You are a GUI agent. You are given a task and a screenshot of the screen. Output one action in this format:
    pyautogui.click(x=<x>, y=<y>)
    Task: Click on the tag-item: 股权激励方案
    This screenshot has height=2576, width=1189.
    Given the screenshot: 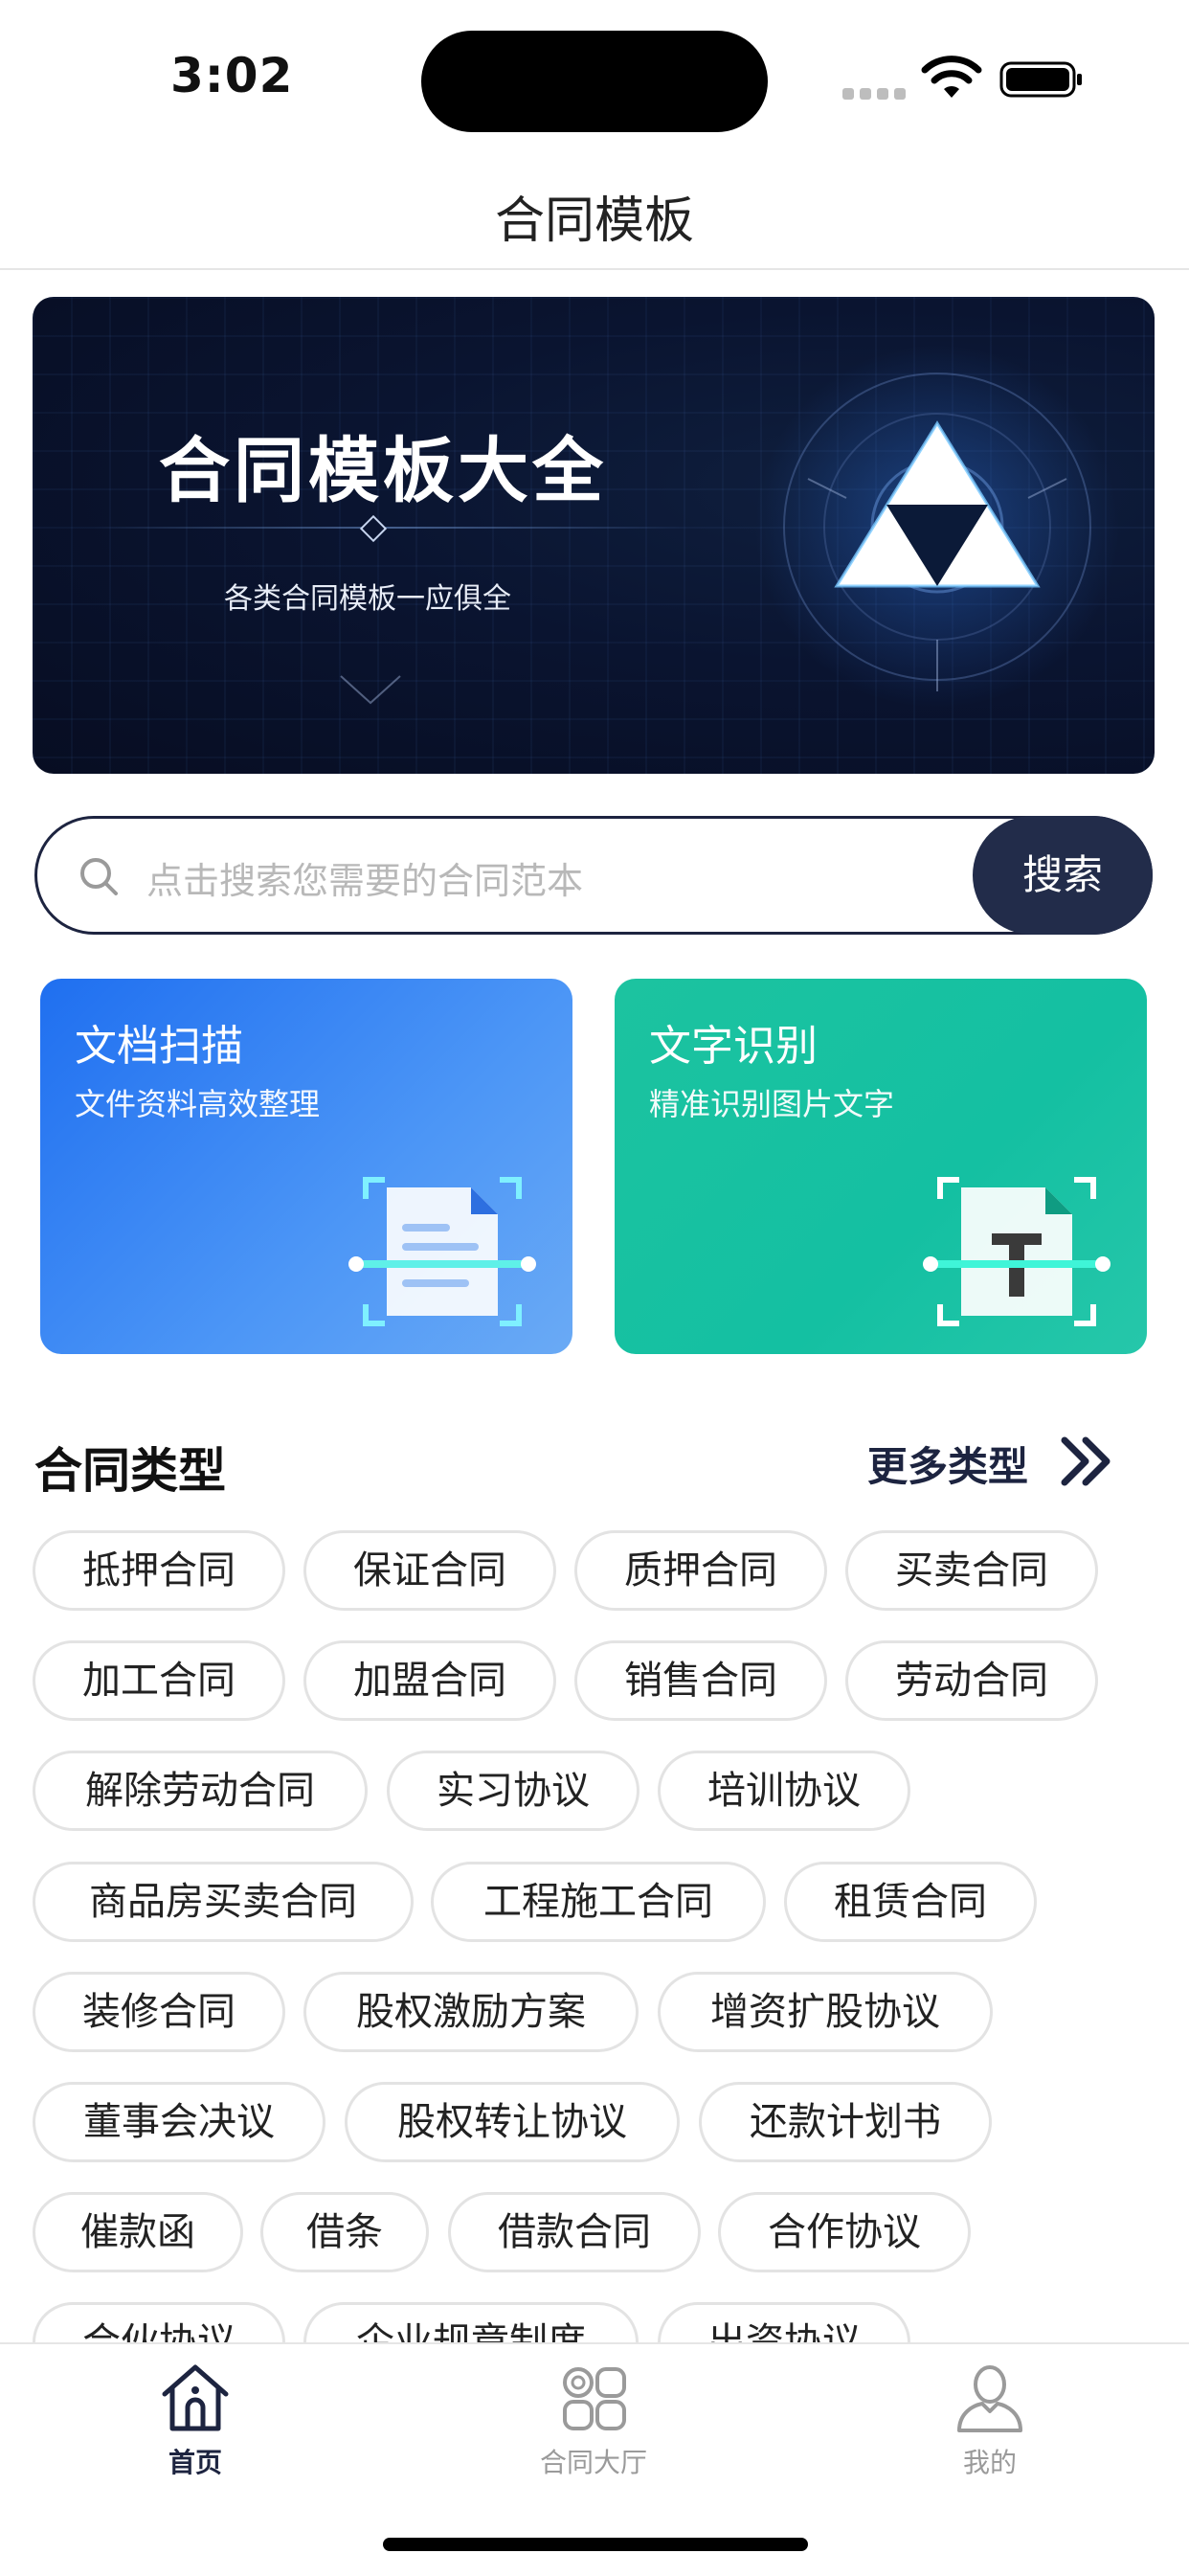 What is the action you would take?
    pyautogui.click(x=471, y=2012)
    